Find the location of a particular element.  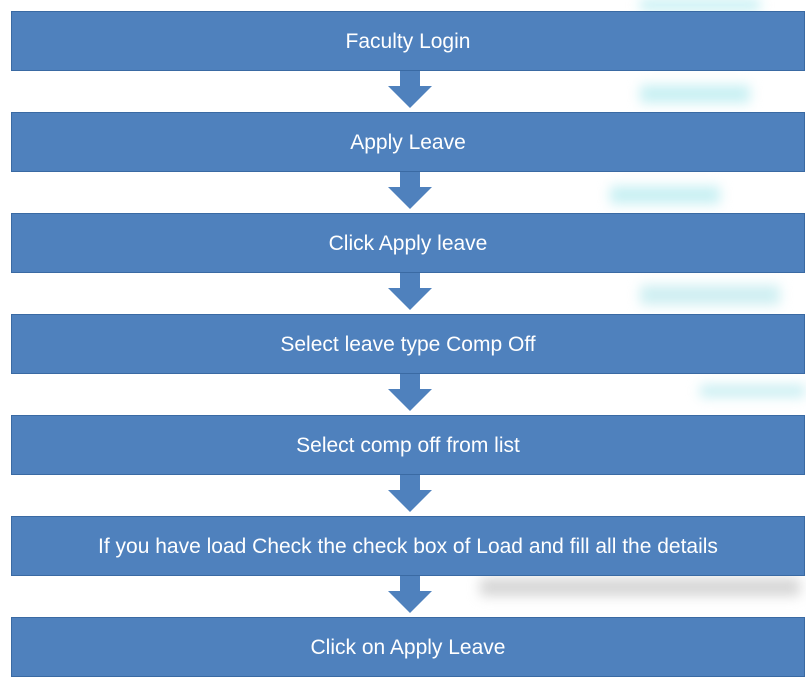

step-label: Click Apply leave is located at coordinates (408, 243).